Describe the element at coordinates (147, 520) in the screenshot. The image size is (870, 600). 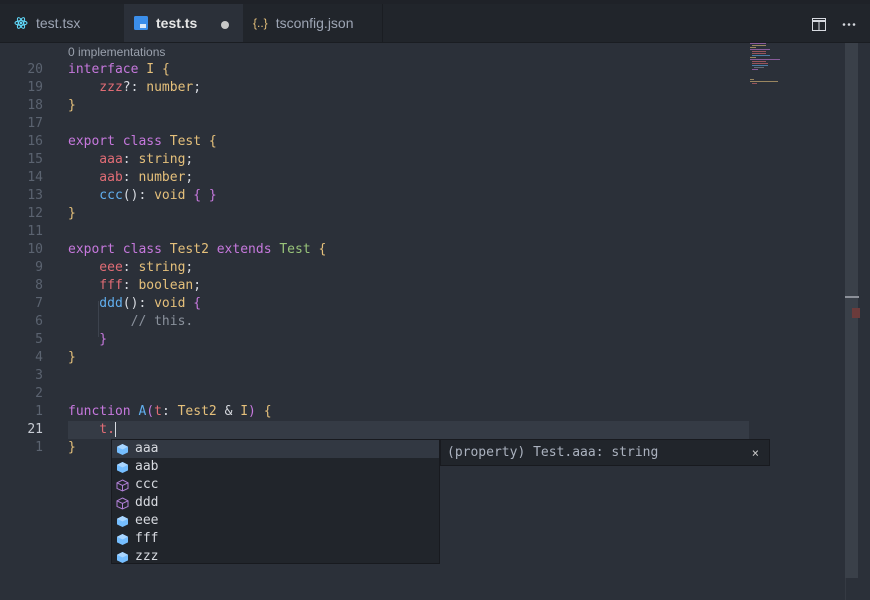
I see `suggestion-label: eee` at that location.